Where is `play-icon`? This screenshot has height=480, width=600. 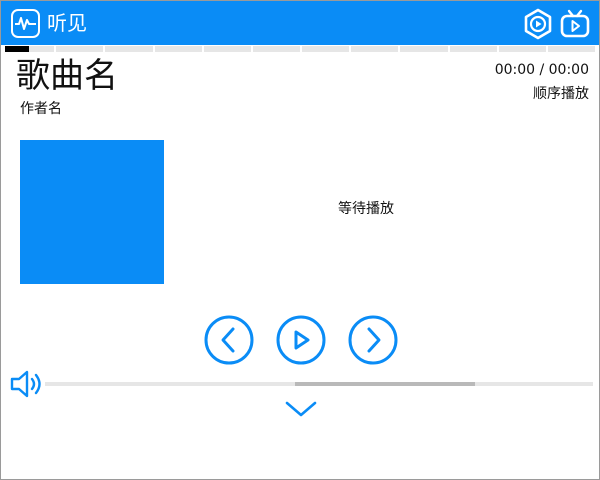 play-icon is located at coordinates (301, 340).